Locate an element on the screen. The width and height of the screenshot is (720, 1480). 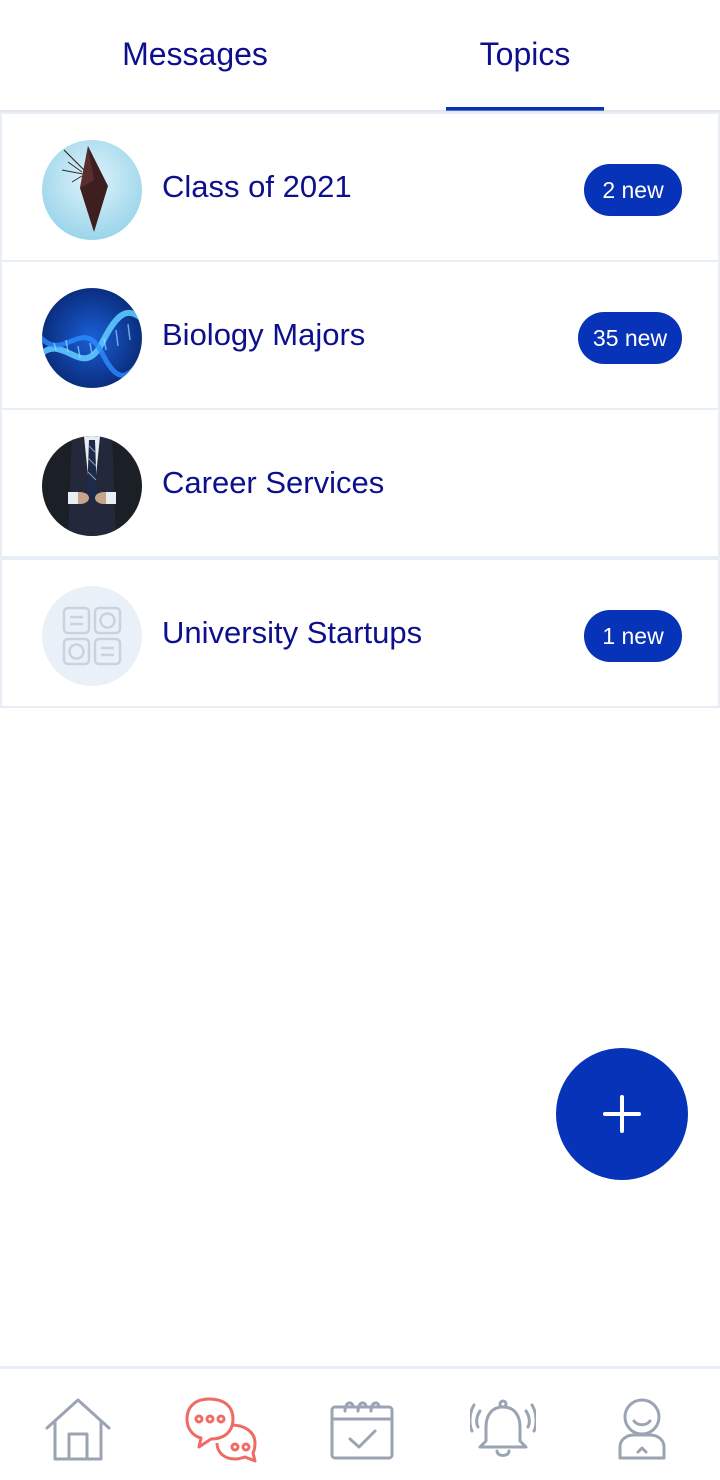
nav-notifications is located at coordinates (503, 1429).